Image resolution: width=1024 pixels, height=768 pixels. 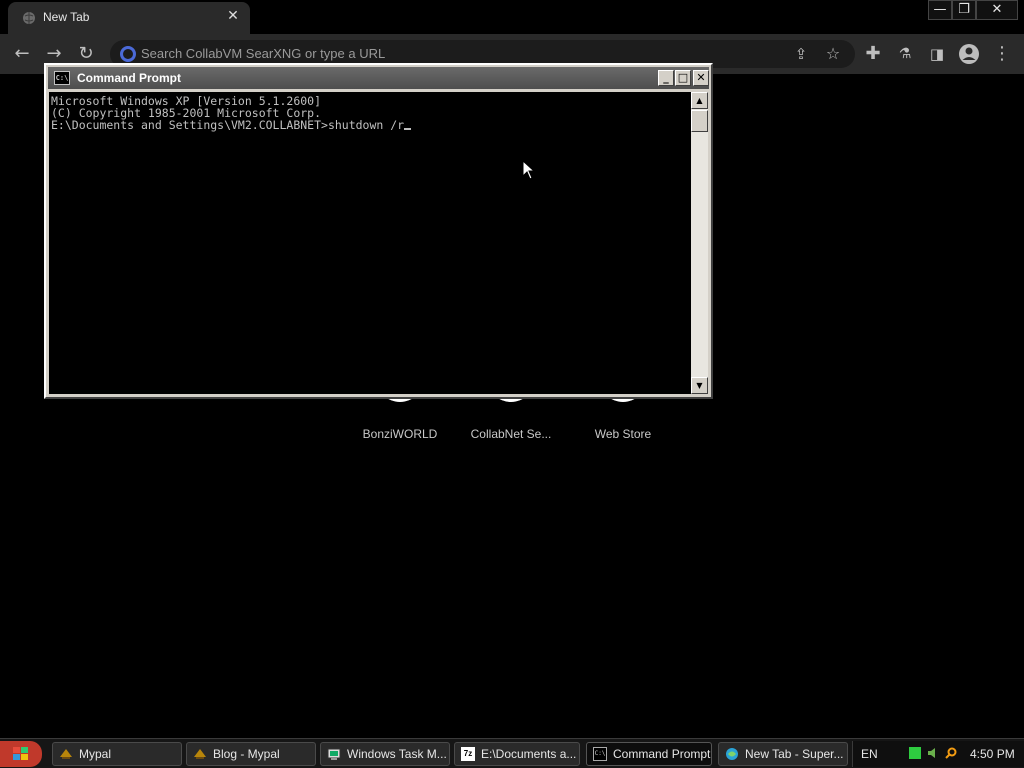 I want to click on shortcut-label: BonziWORLD, so click(x=400, y=434).